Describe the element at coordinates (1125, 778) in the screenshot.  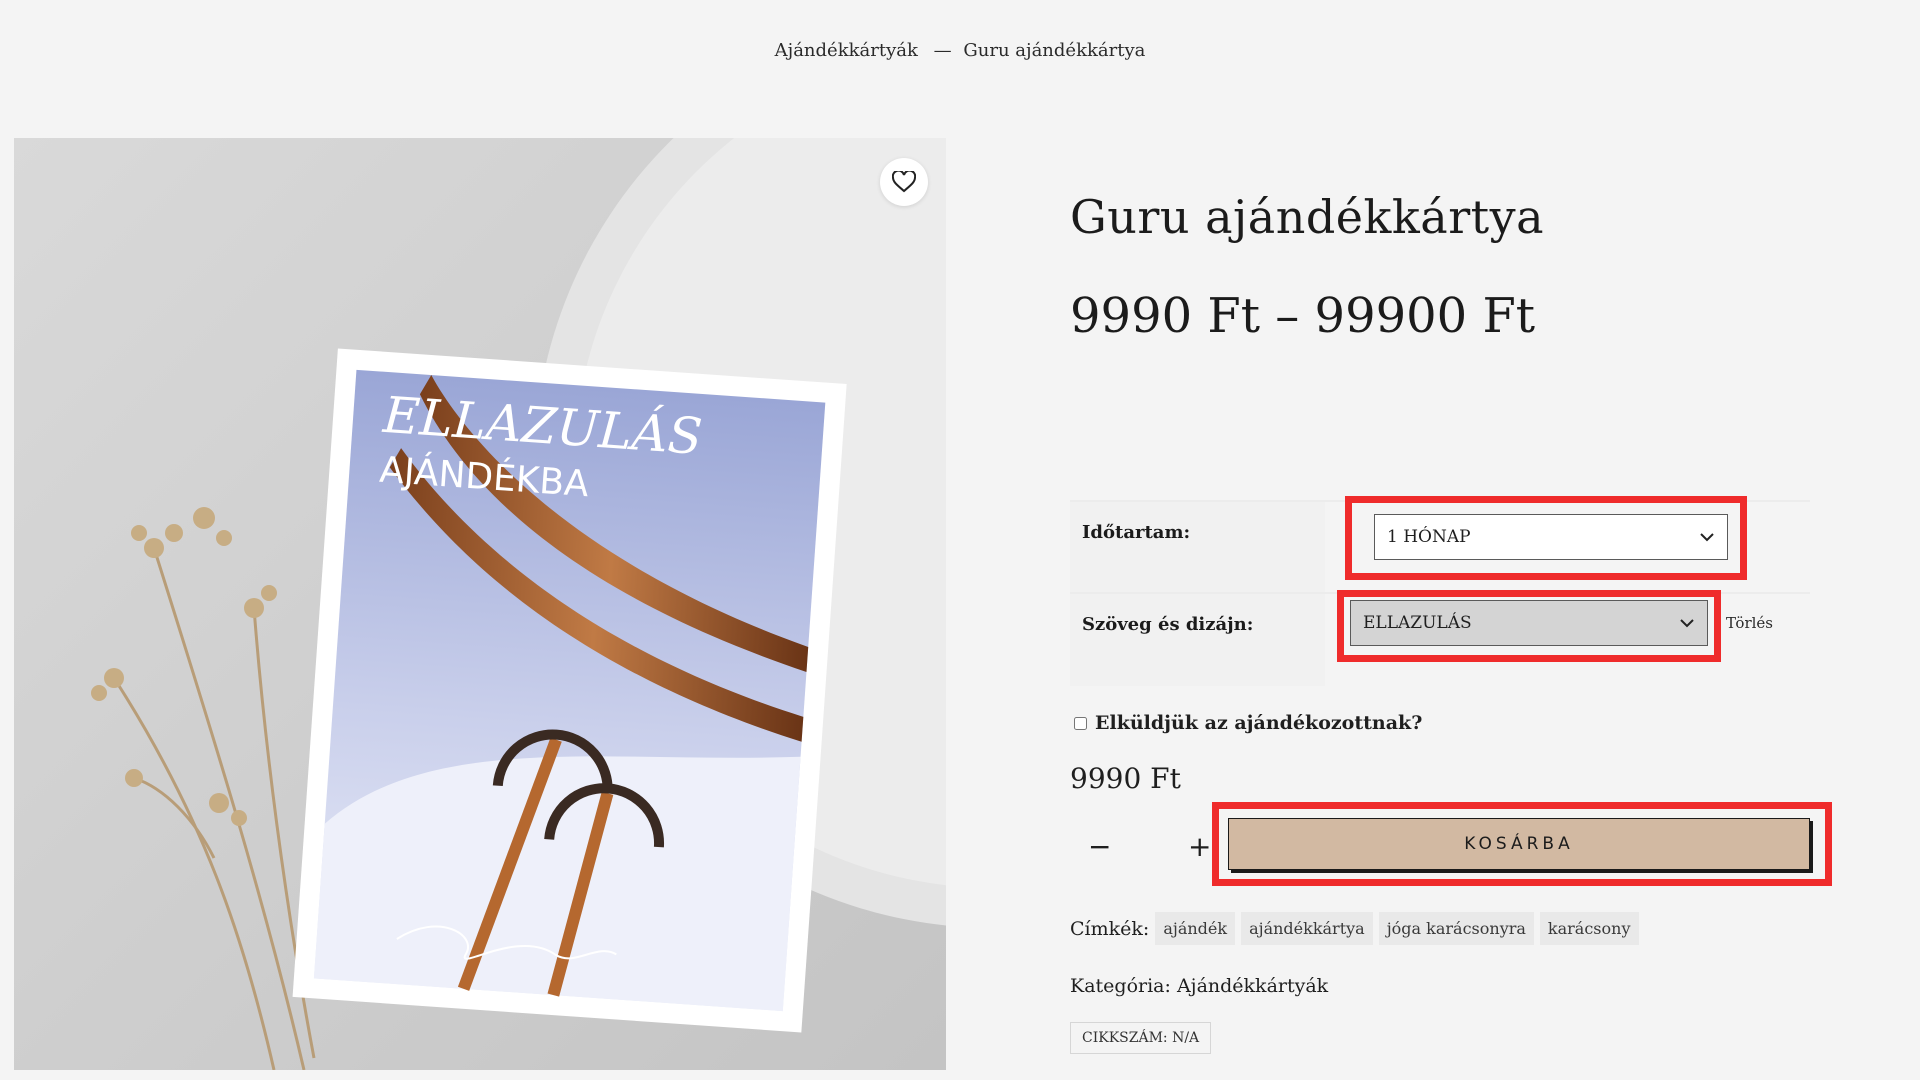
I see `variation-price: 9990 Ft` at that location.